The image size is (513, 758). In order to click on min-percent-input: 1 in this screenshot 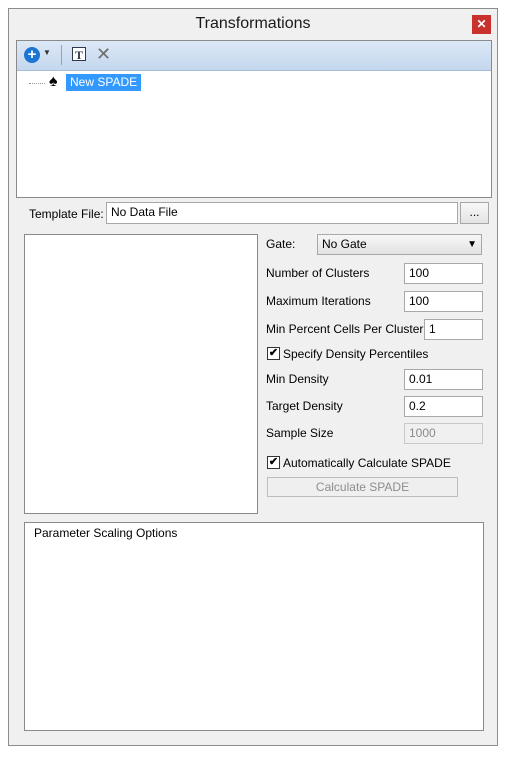, I will do `click(453, 329)`.